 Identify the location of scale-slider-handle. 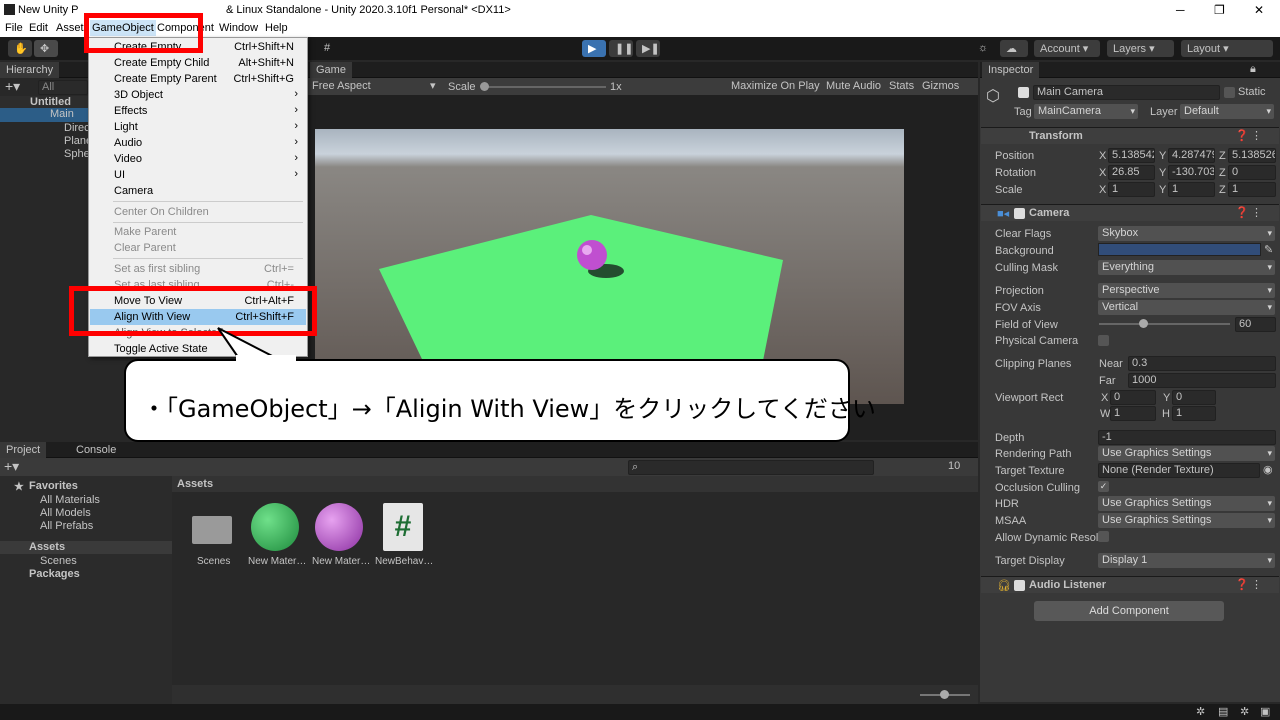
(484, 86).